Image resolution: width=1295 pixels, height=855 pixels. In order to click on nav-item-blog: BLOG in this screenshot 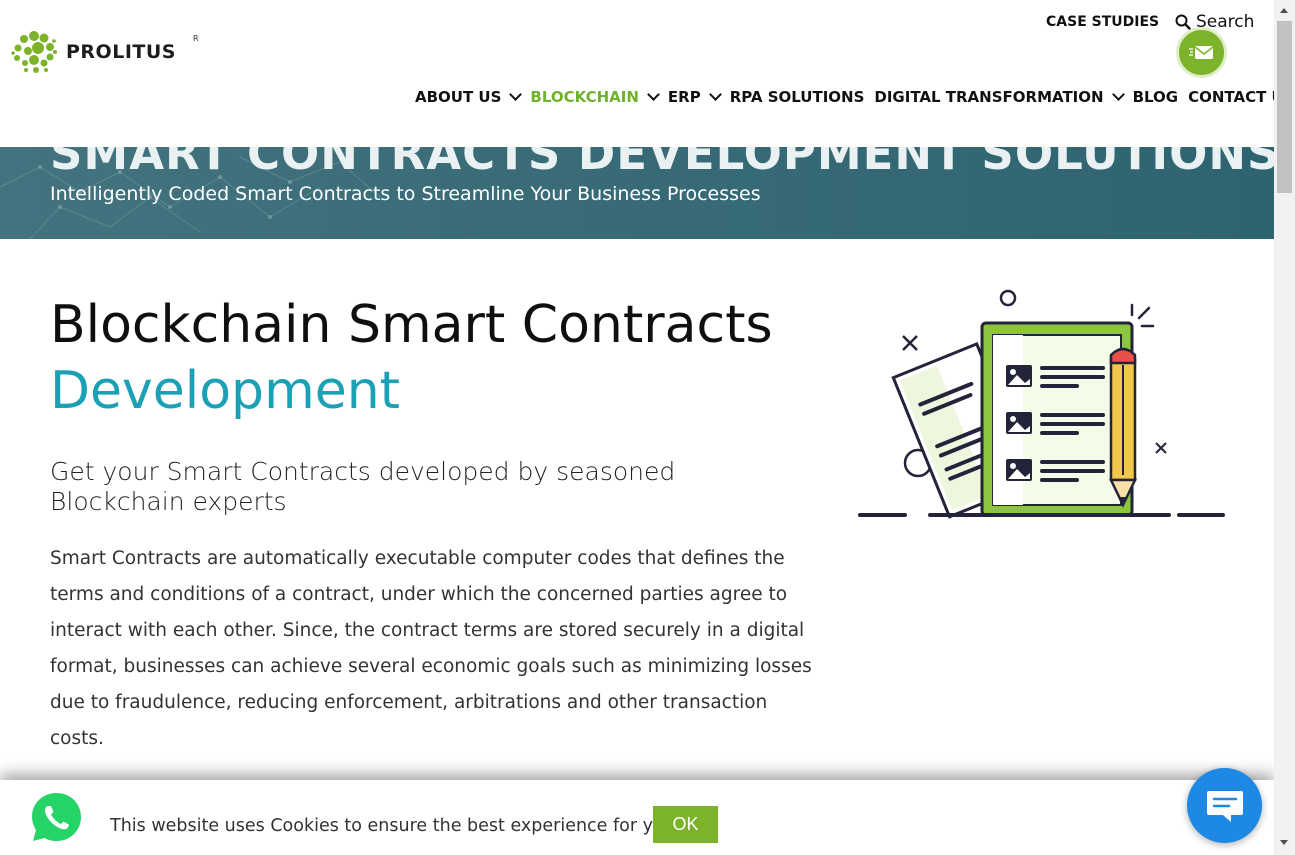, I will do `click(1156, 97)`.